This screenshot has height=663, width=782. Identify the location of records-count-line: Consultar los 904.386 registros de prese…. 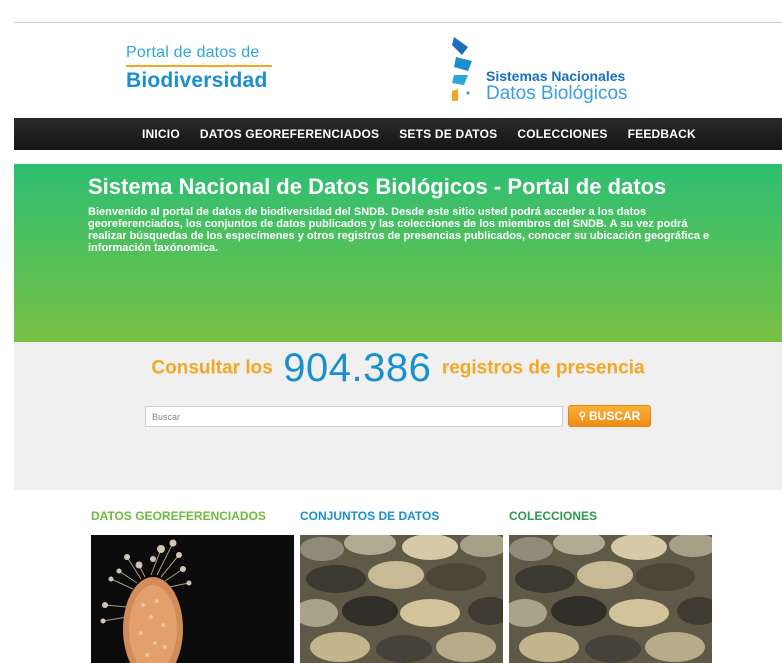
(398, 368).